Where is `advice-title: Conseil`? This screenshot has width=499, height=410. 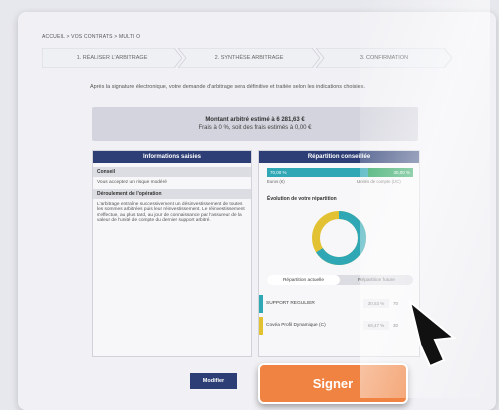
advice-title: Conseil is located at coordinates (172, 172).